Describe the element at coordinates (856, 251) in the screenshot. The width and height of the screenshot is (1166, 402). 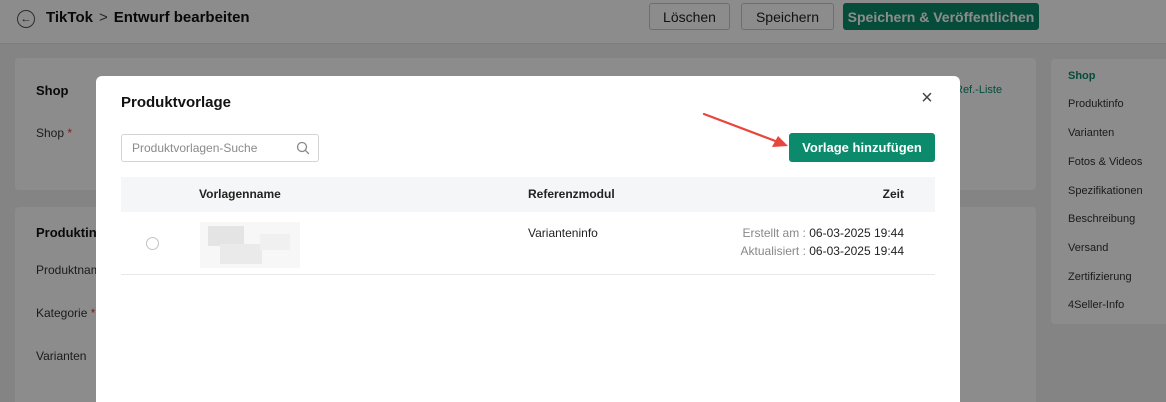
I see `updated-value: 06-03-2025 19:44` at that location.